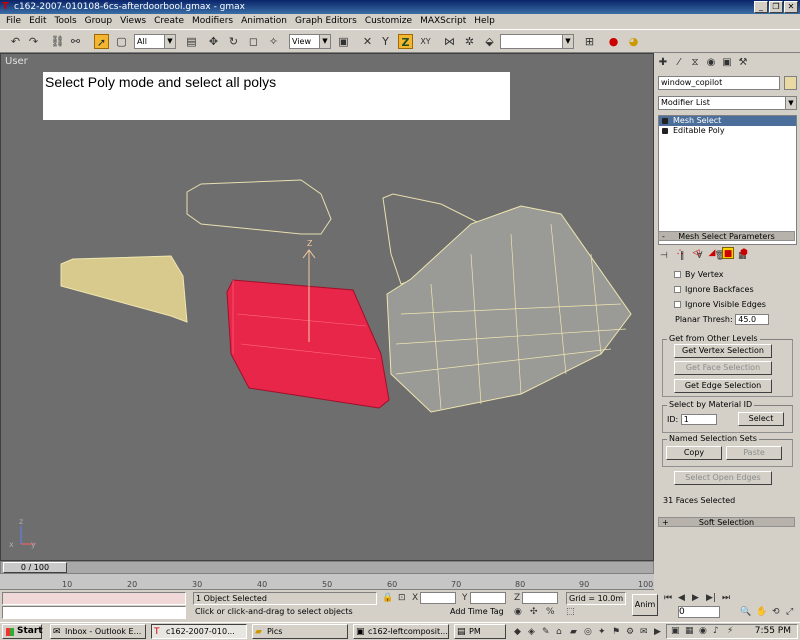 The height and width of the screenshot is (640, 800). Describe the element at coordinates (540, 598) in the screenshot. I see `z-coord-field` at that location.